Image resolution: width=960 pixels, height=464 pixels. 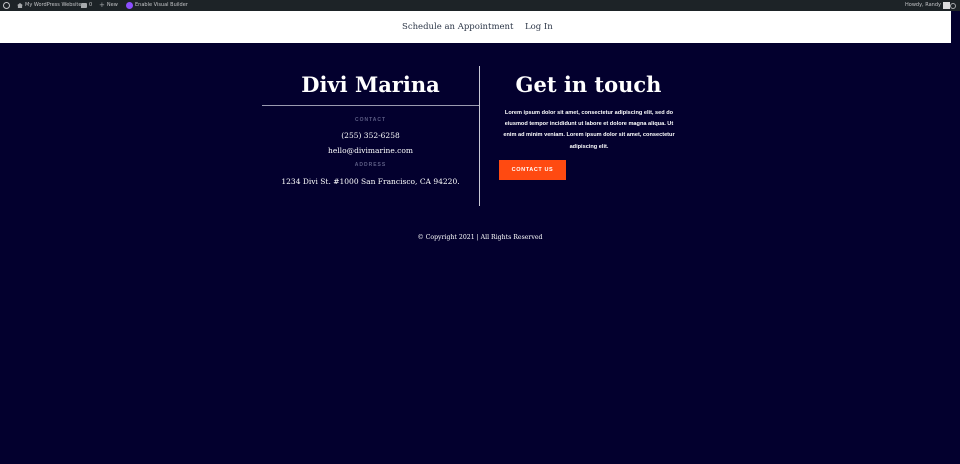 I want to click on site-header: Schedule an Appointment Log In, so click(x=475, y=27).